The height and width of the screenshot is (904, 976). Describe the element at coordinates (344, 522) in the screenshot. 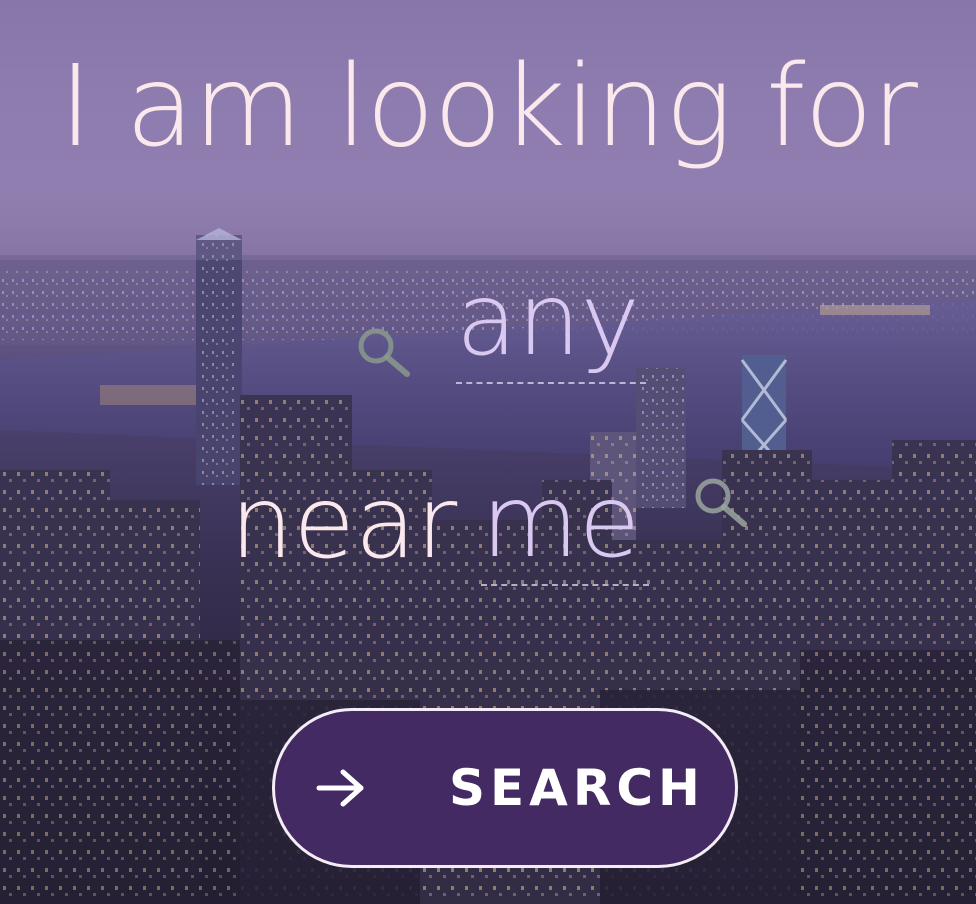

I see `near-label: near` at that location.